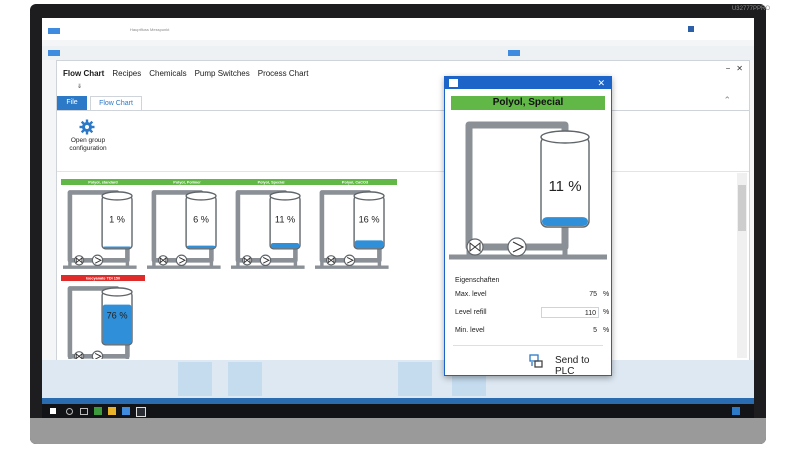 The image size is (800, 450). I want to click on property-min-level: Min. level 5 %, so click(532, 331).